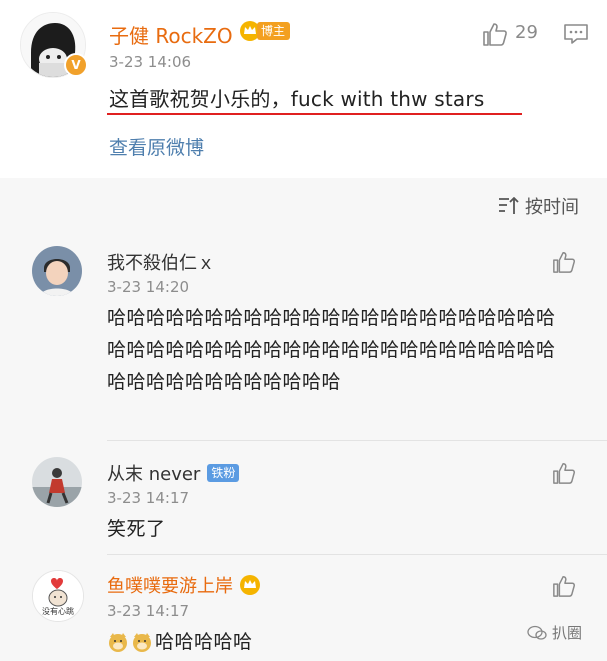 This screenshot has height=661, width=607. I want to click on post-time: 3-23 14:06, so click(150, 62).